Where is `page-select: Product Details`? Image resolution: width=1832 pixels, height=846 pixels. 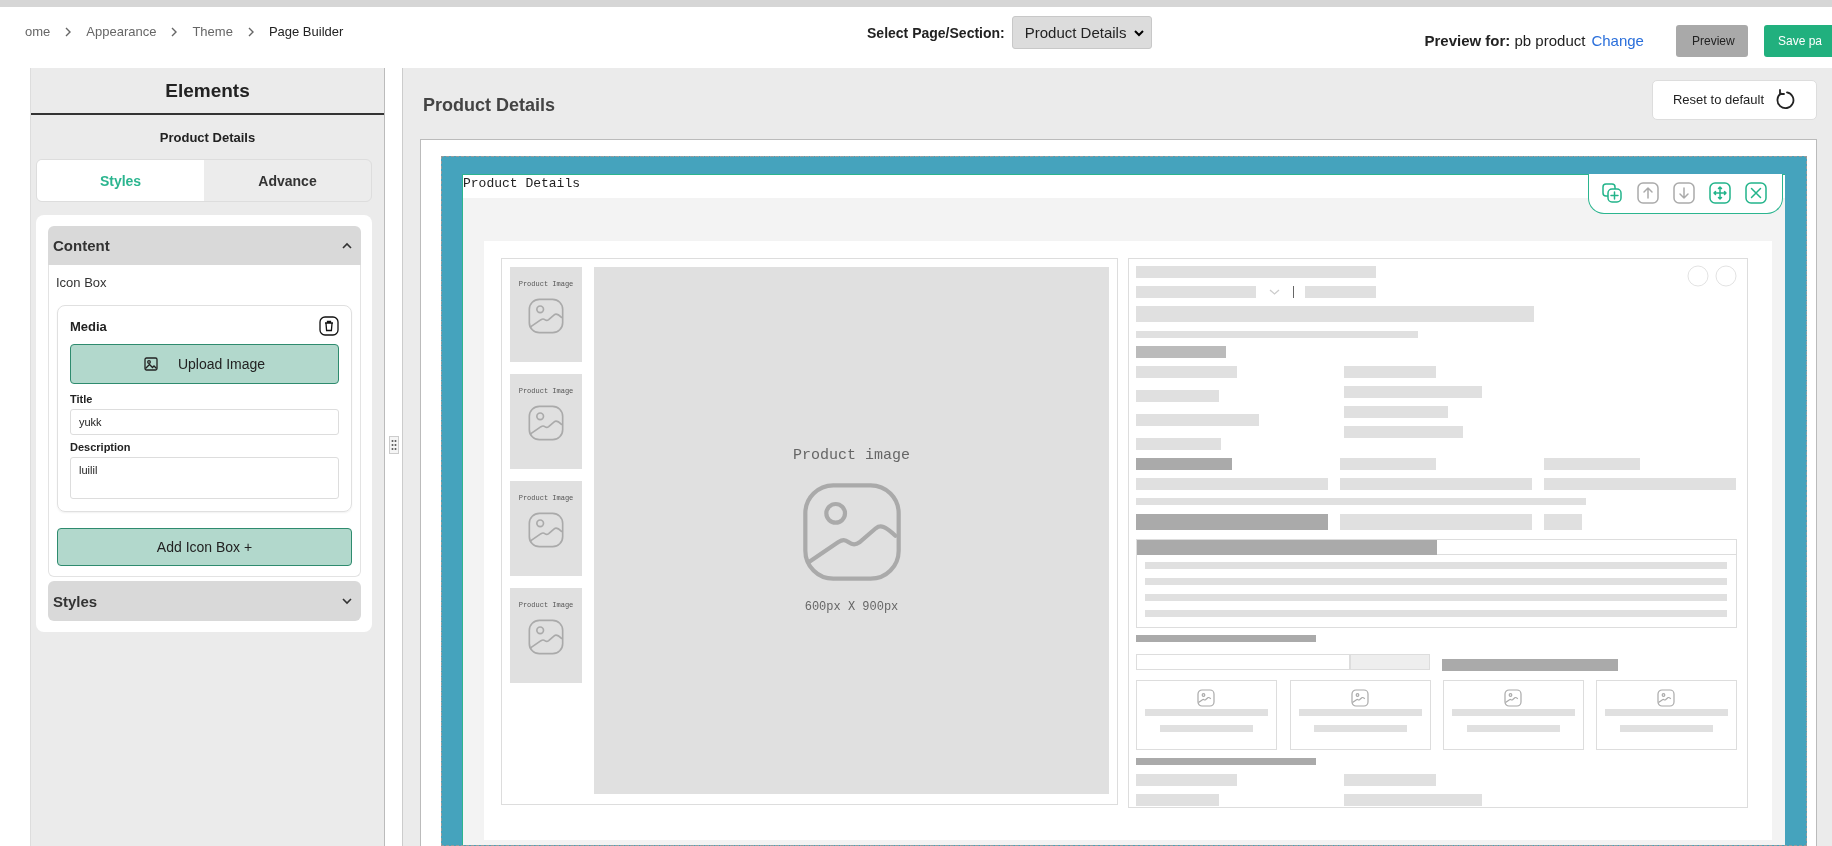 page-select: Product Details is located at coordinates (1082, 32).